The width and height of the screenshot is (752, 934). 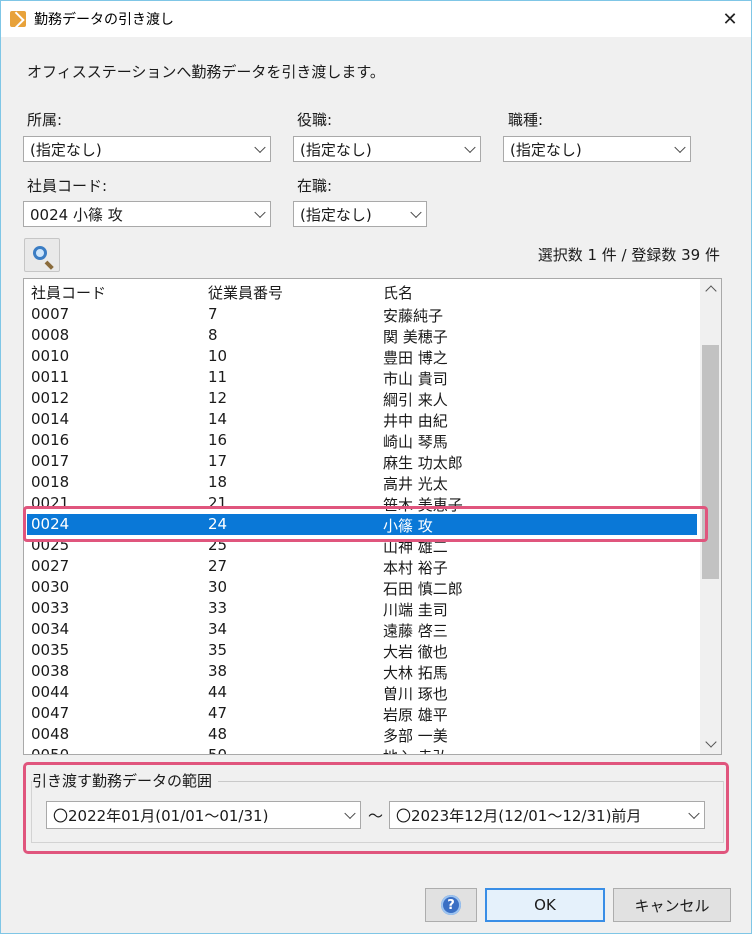 I want to click on range-to-select: 〇2023年12月(12/01〜12/31)前月, so click(x=547, y=815).